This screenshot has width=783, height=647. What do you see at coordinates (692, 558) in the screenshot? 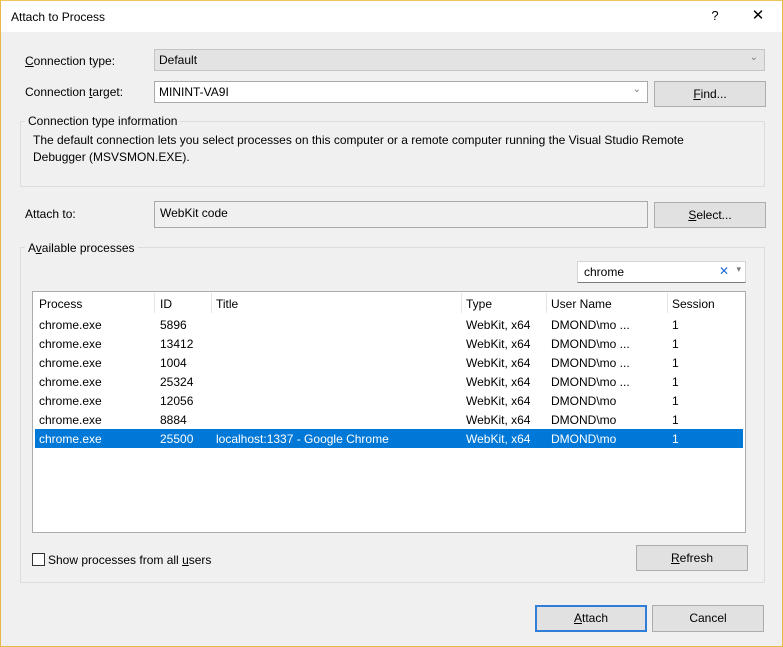
I see `refresh-button: Refresh` at bounding box center [692, 558].